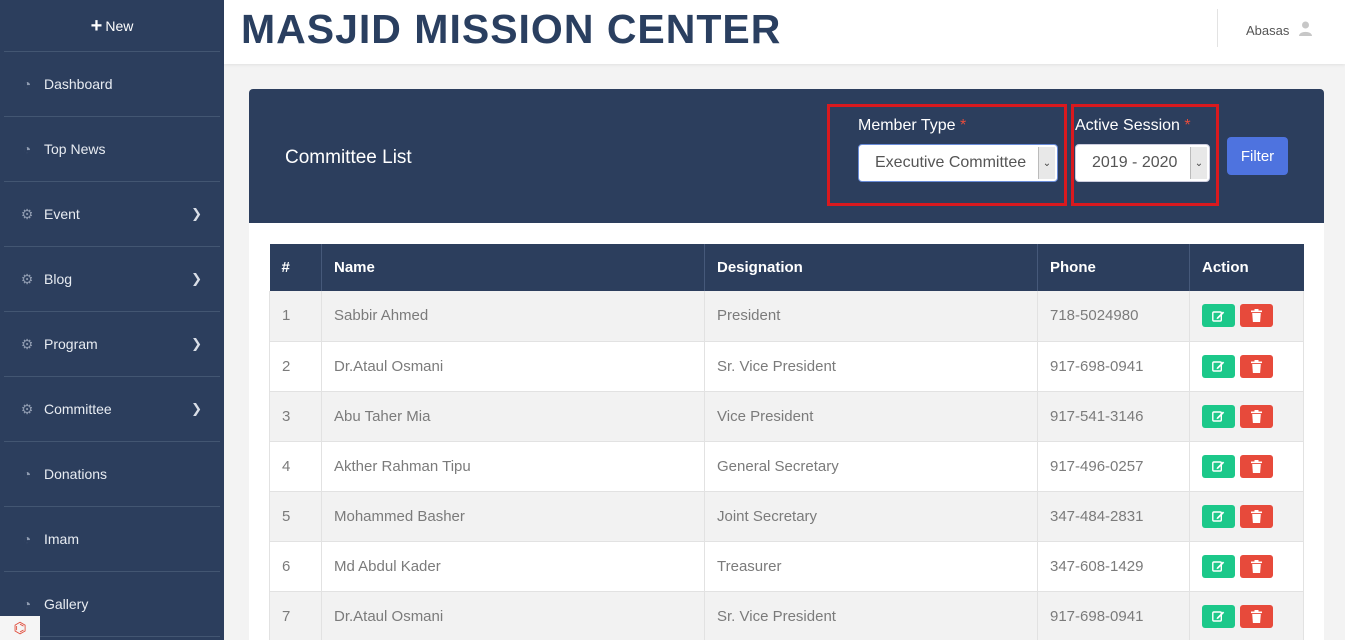 The width and height of the screenshot is (1345, 640). I want to click on sidebar-item-label: Imam, so click(61, 539).